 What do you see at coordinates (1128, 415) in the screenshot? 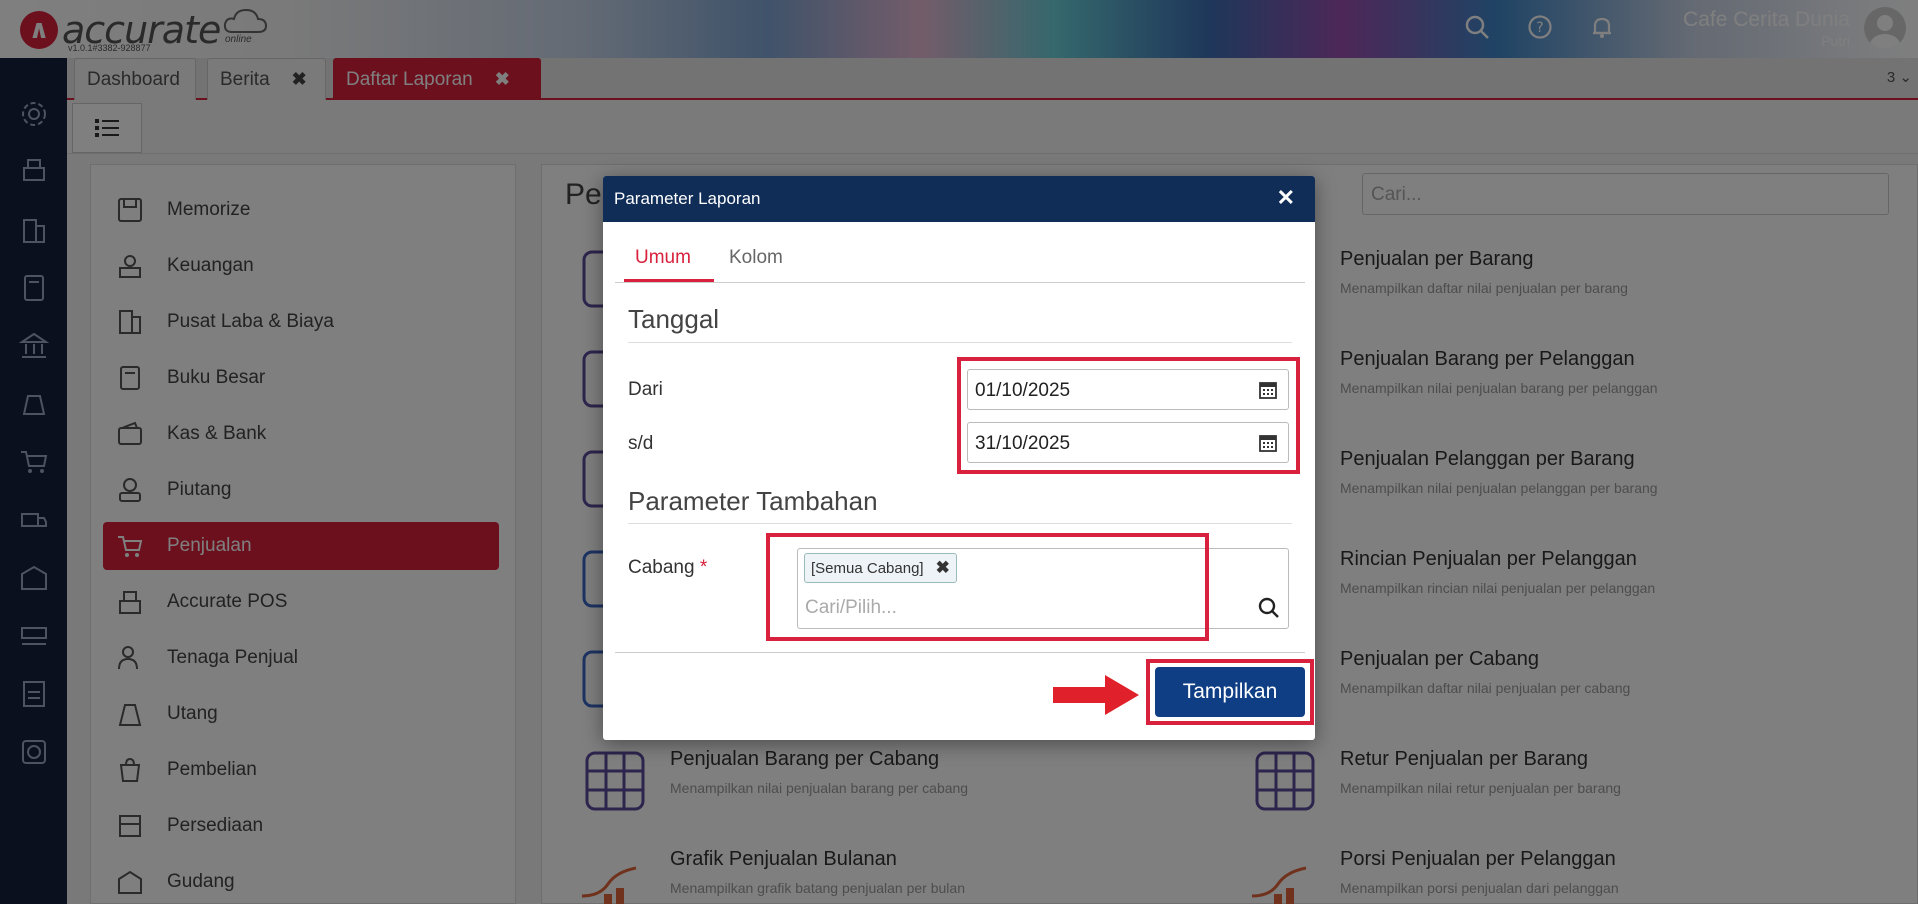
I see `date-highlight-box` at bounding box center [1128, 415].